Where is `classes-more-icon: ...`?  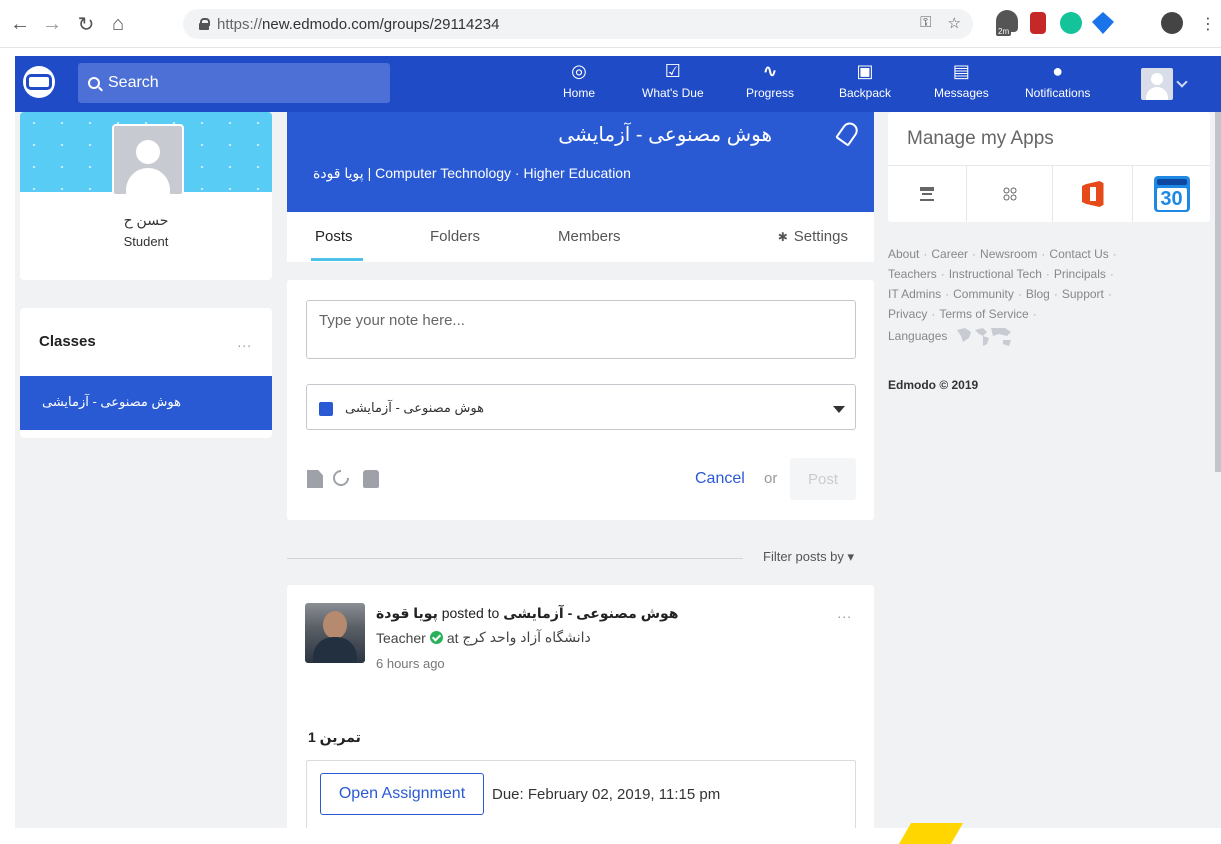
classes-more-icon: ... is located at coordinates (244, 342).